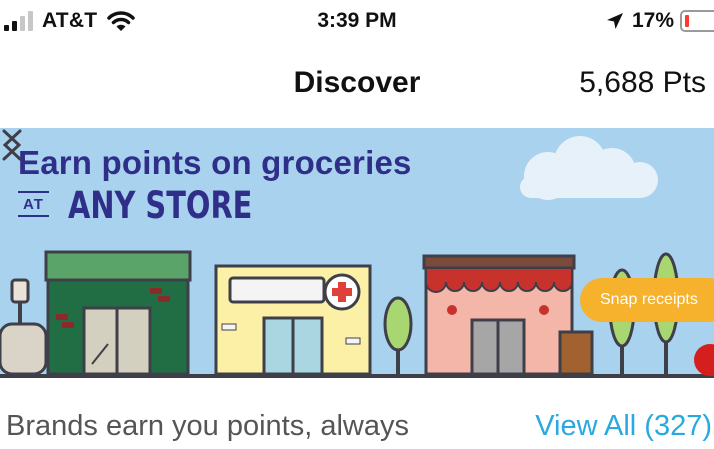 The width and height of the screenshot is (714, 449). Describe the element at coordinates (576, 353) in the screenshot. I see `crate-icon` at that location.